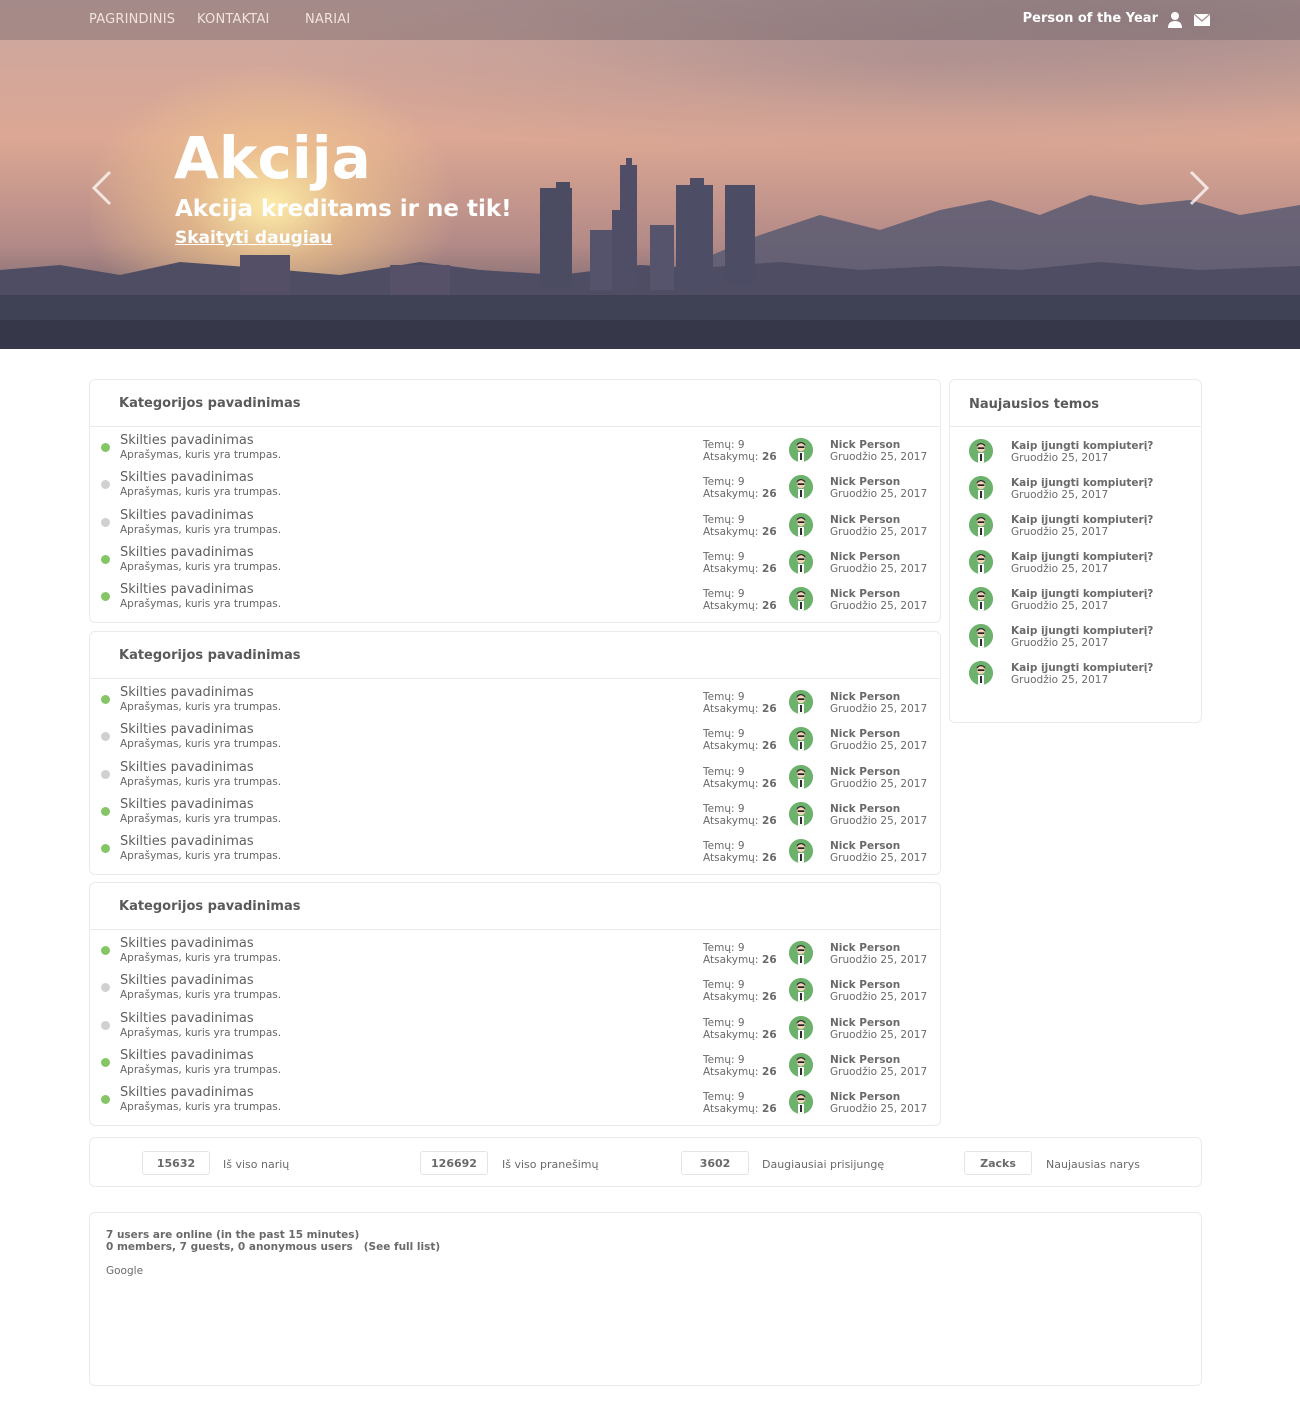 The image size is (1300, 1422). Describe the element at coordinates (724, 846) in the screenshot. I see `topics-count: Temų: 9` at that location.